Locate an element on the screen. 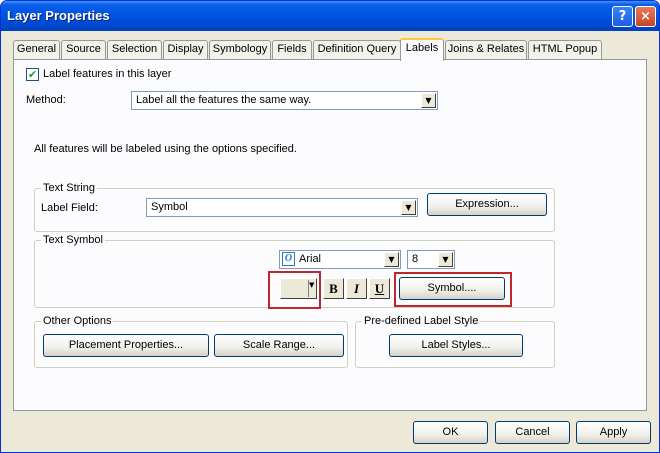  method-value: Label all the features the same way. is located at coordinates (224, 100).